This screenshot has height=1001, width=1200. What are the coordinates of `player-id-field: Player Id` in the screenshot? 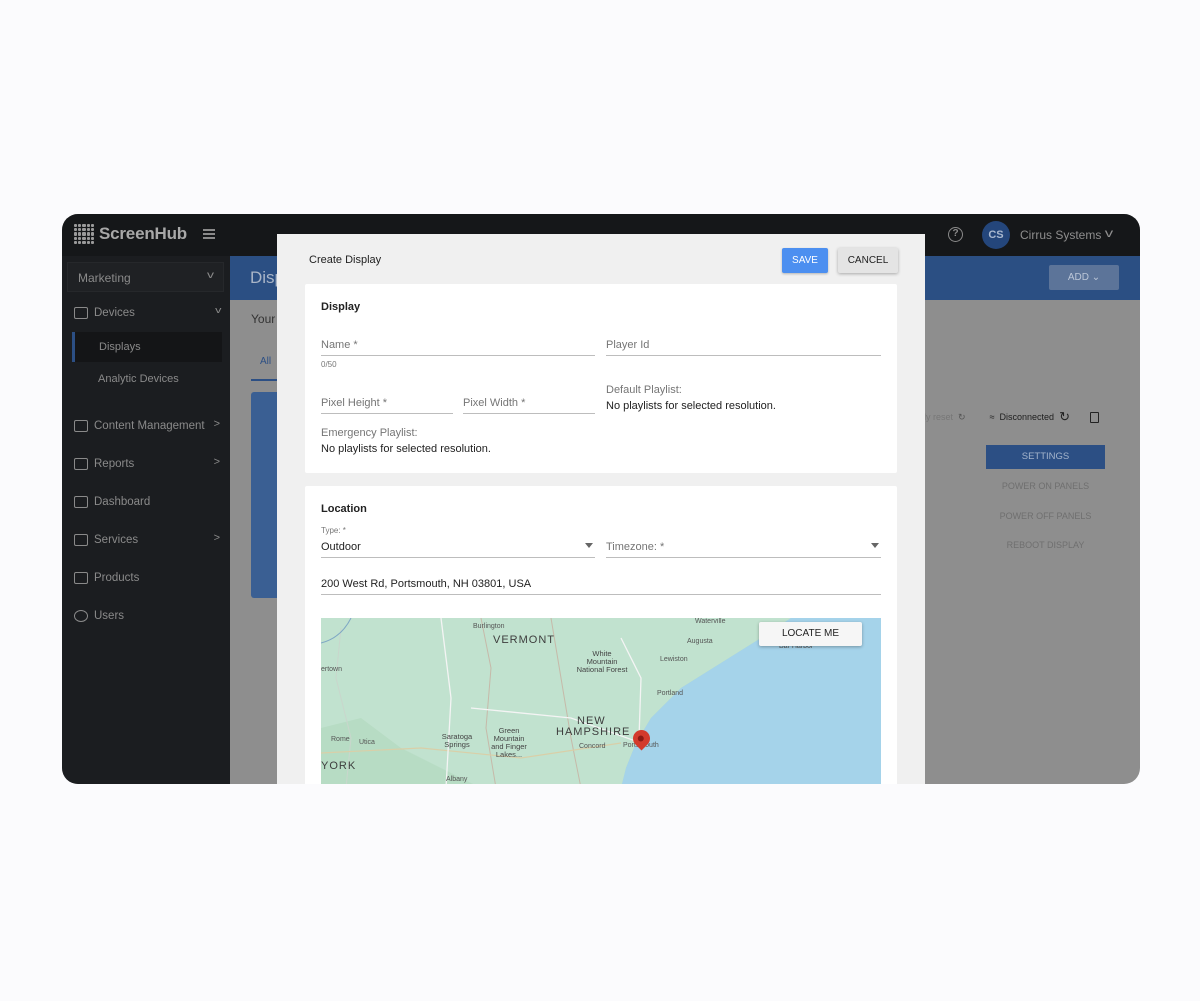 It's located at (743, 345).